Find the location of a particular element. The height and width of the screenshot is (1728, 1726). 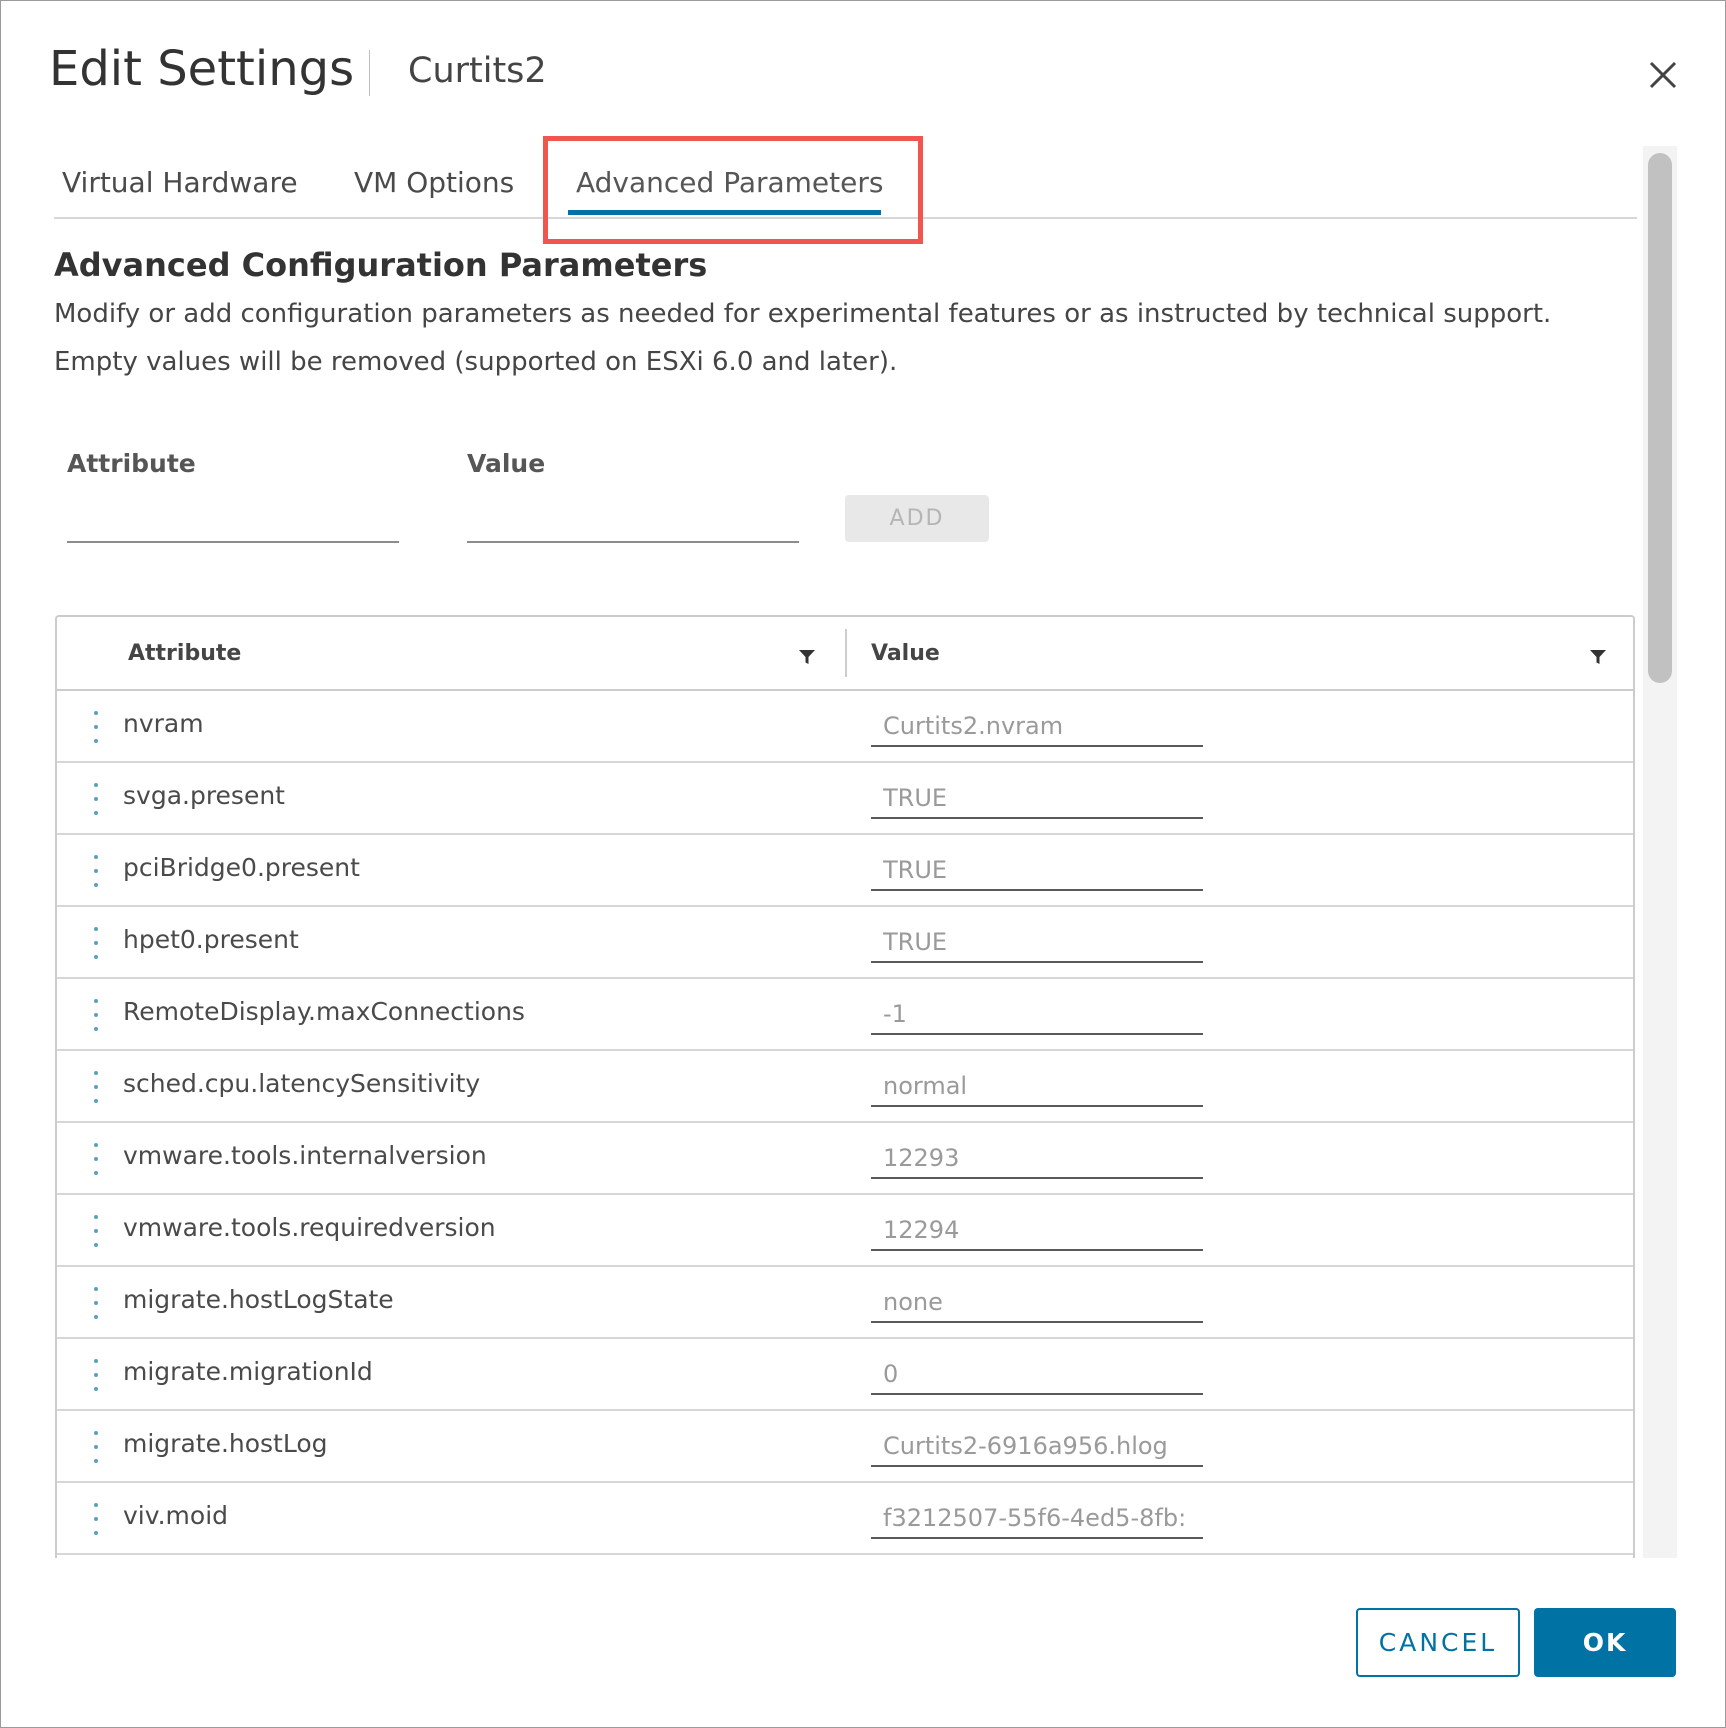

row-attribute: migrate.hostLog is located at coordinates (225, 1443).